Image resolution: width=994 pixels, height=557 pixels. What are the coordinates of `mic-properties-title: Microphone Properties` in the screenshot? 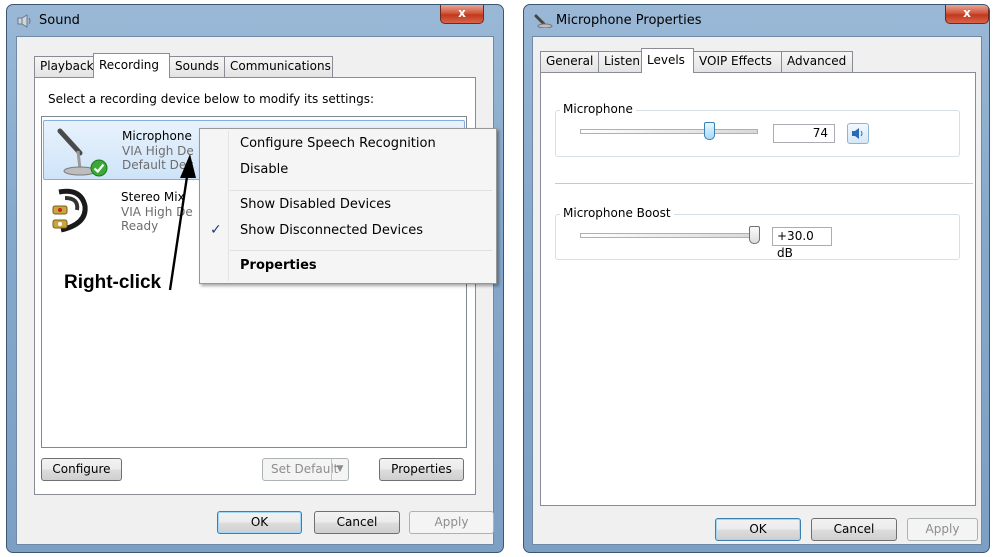 It's located at (629, 20).